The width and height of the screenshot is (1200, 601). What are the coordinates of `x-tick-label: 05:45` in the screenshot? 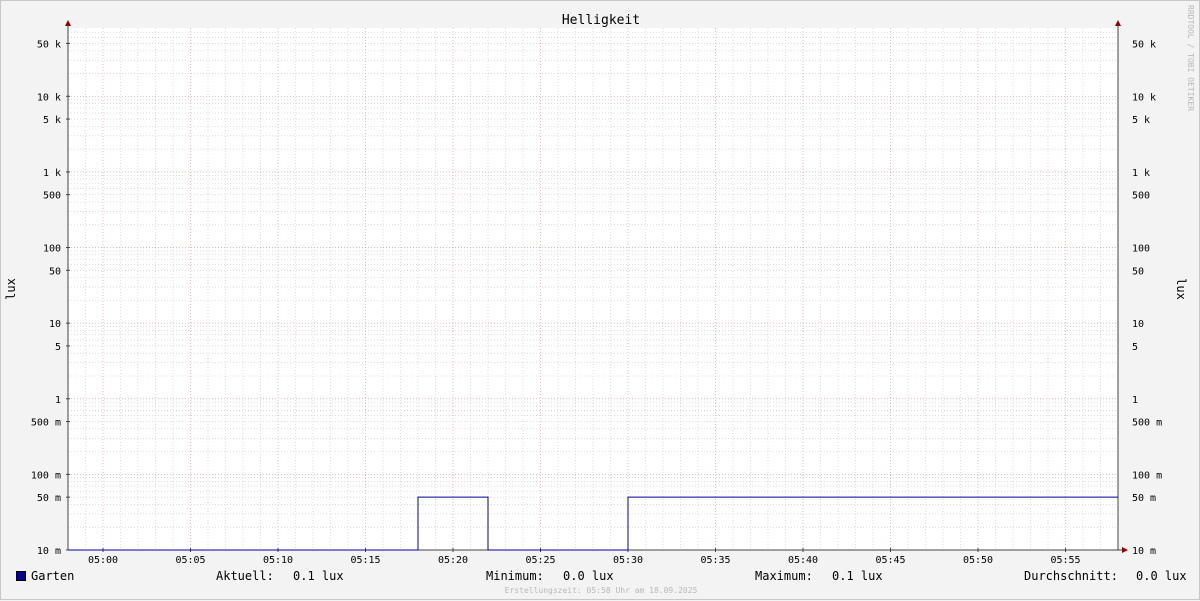 It's located at (890, 560).